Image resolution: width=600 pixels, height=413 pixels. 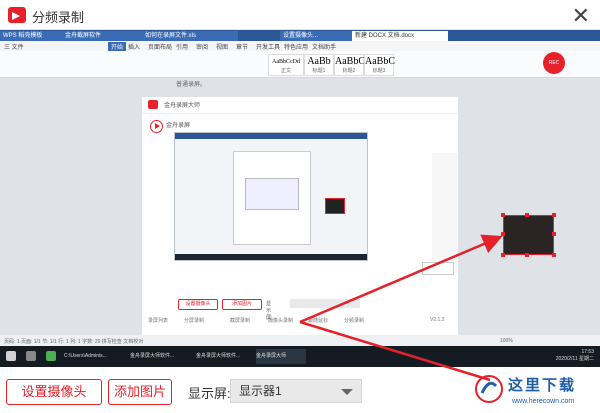 What do you see at coordinates (438, 268) in the screenshot?
I see `nested-select` at bounding box center [438, 268].